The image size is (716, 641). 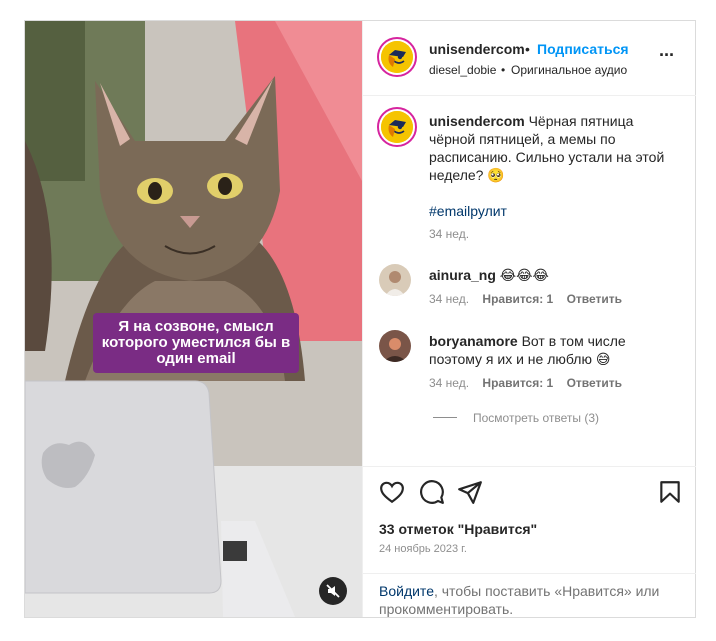 I want to click on comment-icon, so click(x=432, y=492).